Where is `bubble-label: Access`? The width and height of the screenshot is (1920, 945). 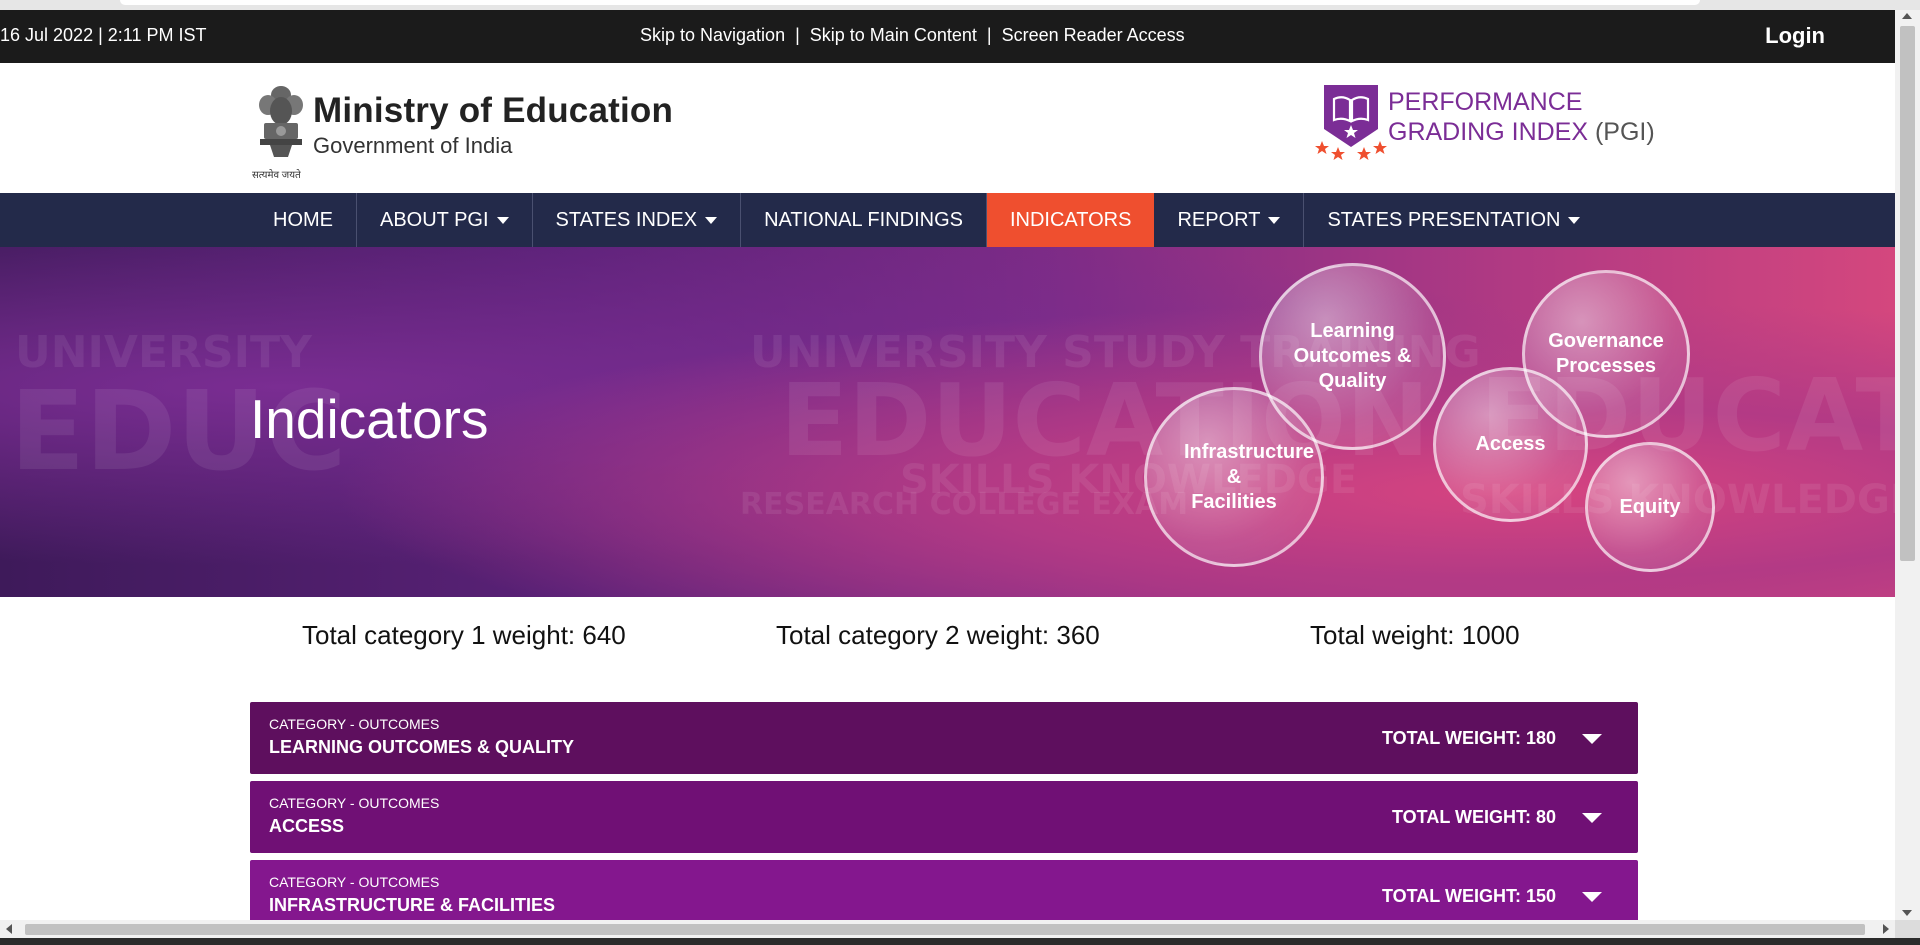
bubble-label: Access is located at coordinates (1510, 444).